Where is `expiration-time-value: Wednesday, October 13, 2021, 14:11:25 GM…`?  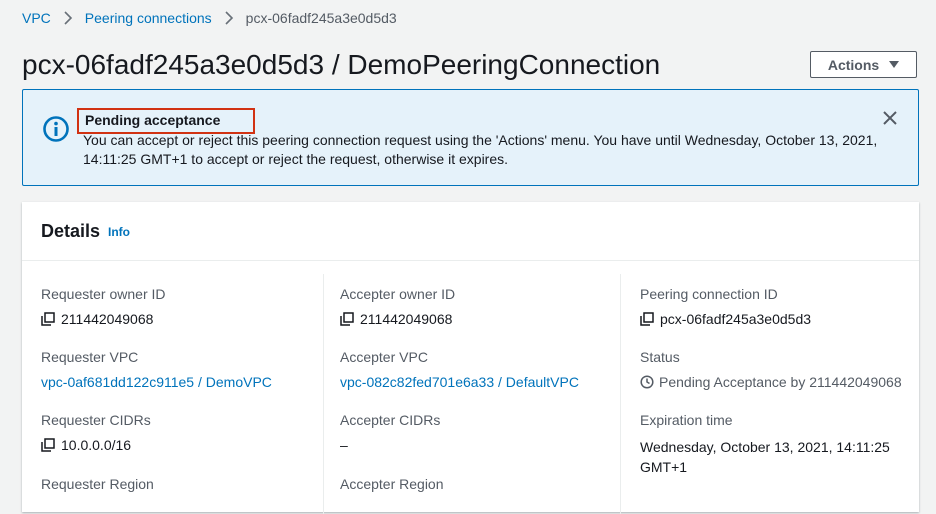 expiration-time-value: Wednesday, October 13, 2021, 14:11:25 GM… is located at coordinates (765, 457).